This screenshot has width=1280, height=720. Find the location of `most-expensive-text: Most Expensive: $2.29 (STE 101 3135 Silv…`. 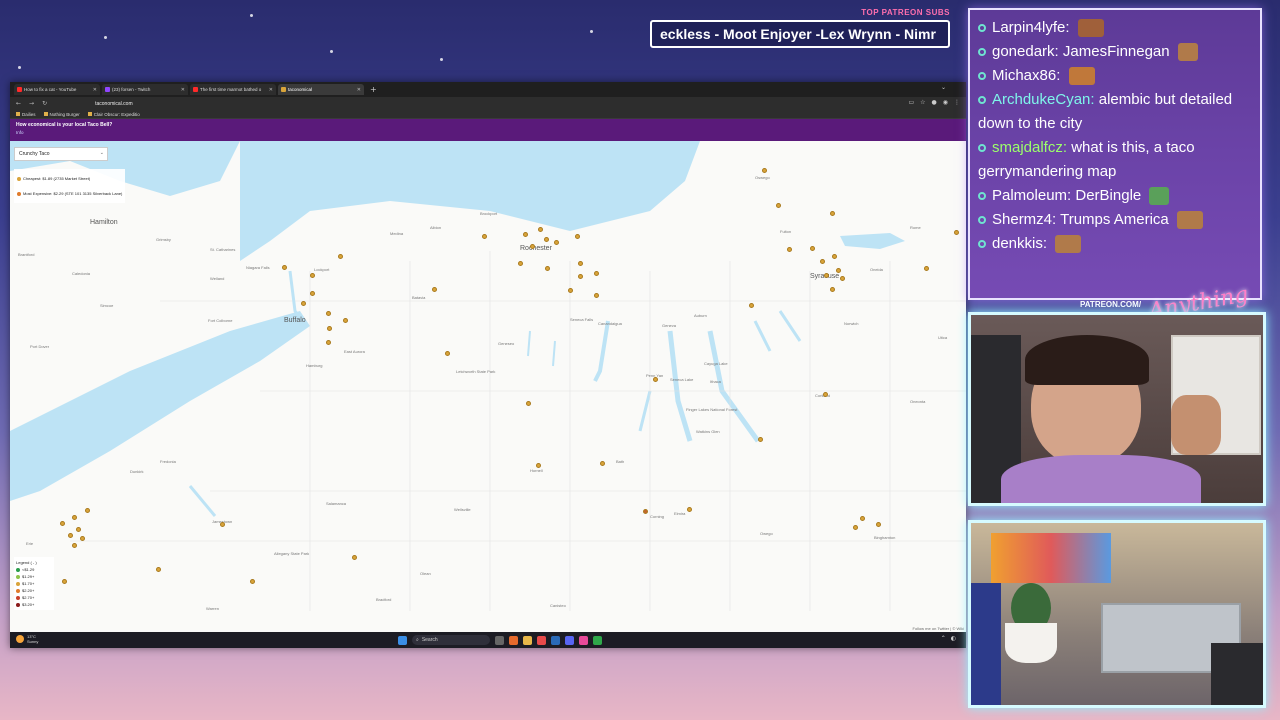

most-expensive-text: Most Expensive: $2.29 (STE 101 3135 Silv… is located at coordinates (72, 193).